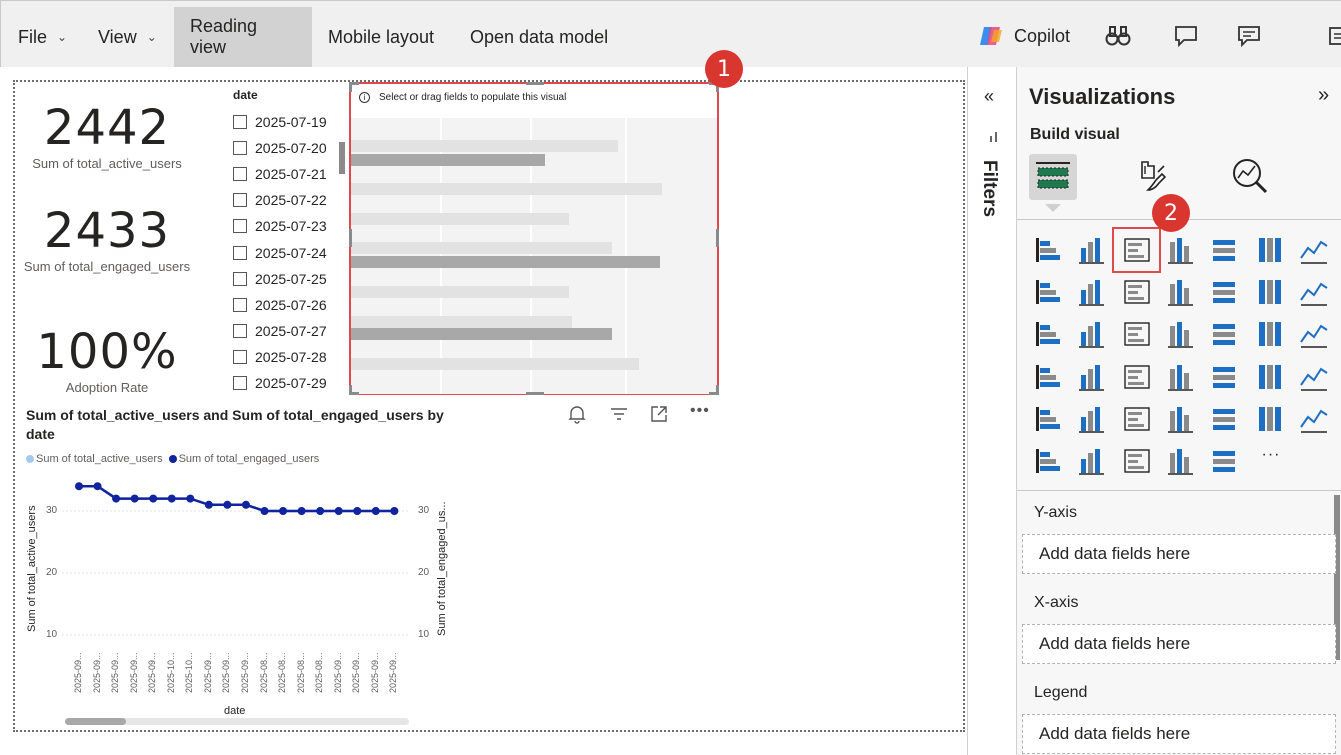 This screenshot has width=1341, height=755. What do you see at coordinates (1048, 334) in the screenshot?
I see `funnel-icon` at bounding box center [1048, 334].